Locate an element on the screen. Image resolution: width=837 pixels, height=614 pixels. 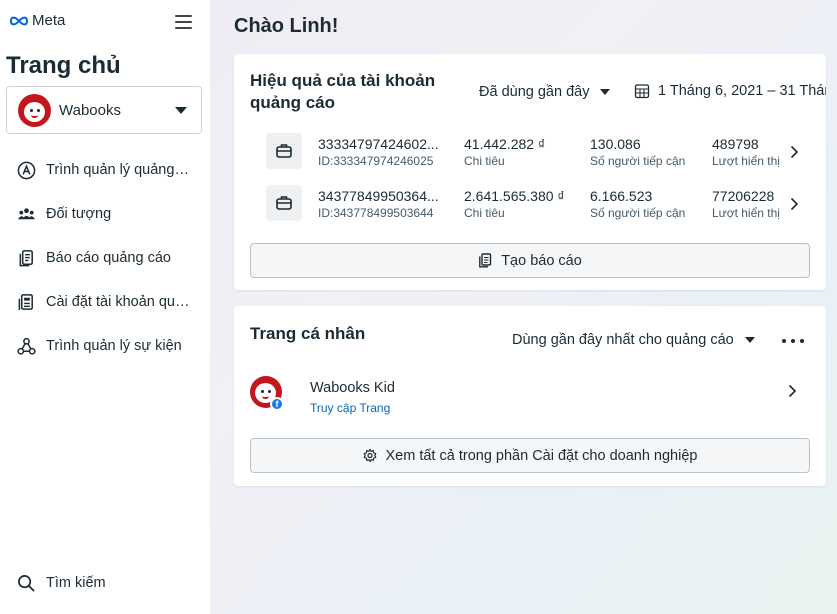
reach-value: 6.166.523 is located at coordinates (621, 196).